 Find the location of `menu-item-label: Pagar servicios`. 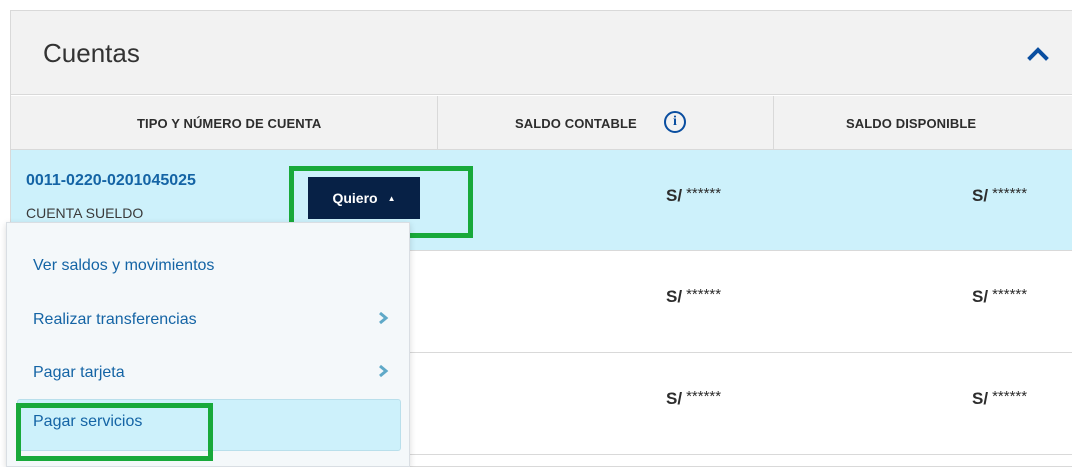

menu-item-label: Pagar servicios is located at coordinates (88, 421).